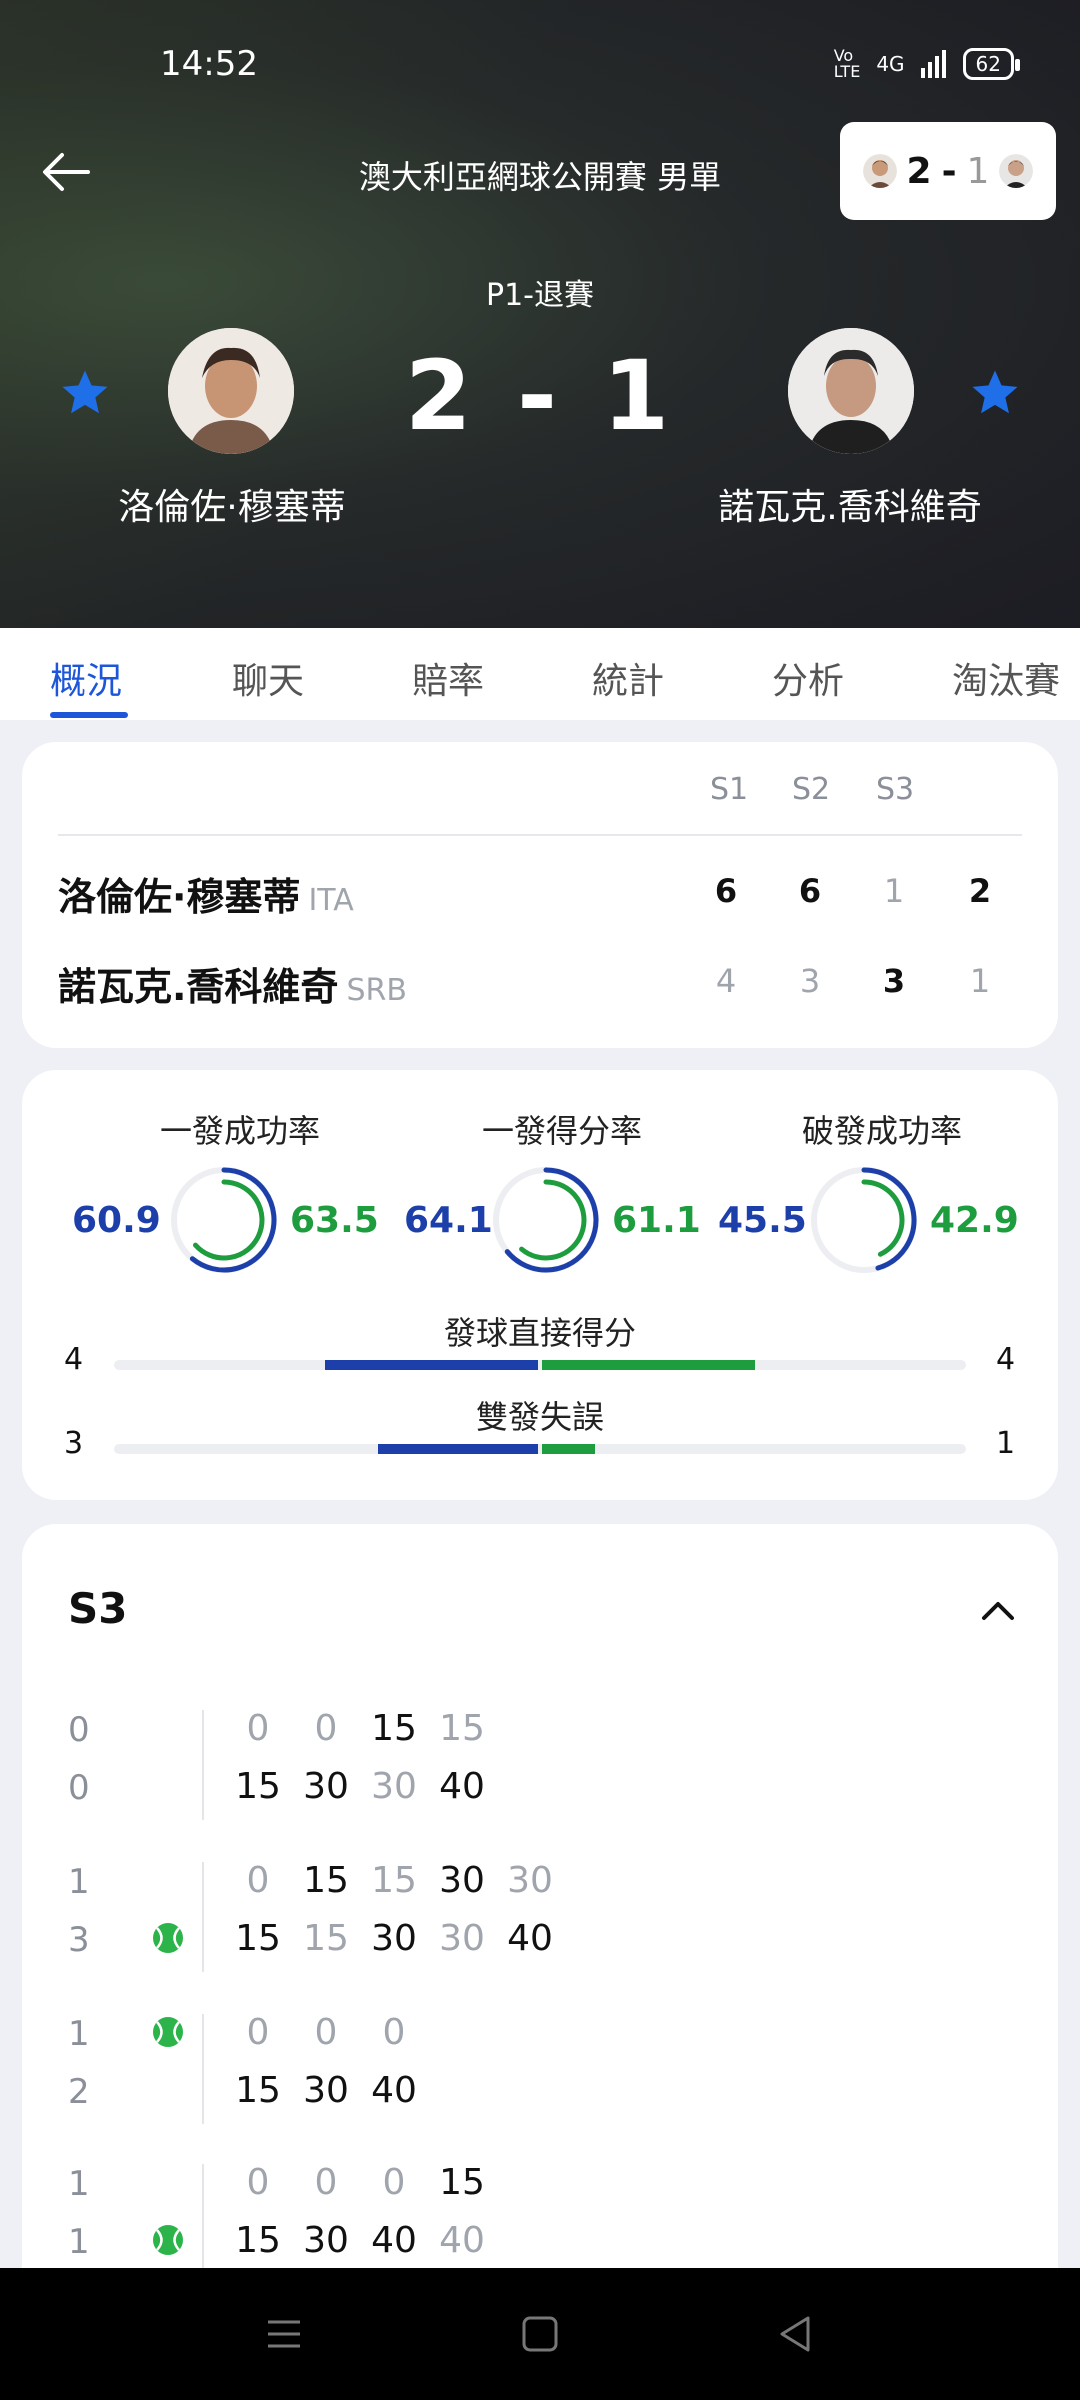 The height and width of the screenshot is (2400, 1080). I want to click on signal-icon, so click(933, 64).